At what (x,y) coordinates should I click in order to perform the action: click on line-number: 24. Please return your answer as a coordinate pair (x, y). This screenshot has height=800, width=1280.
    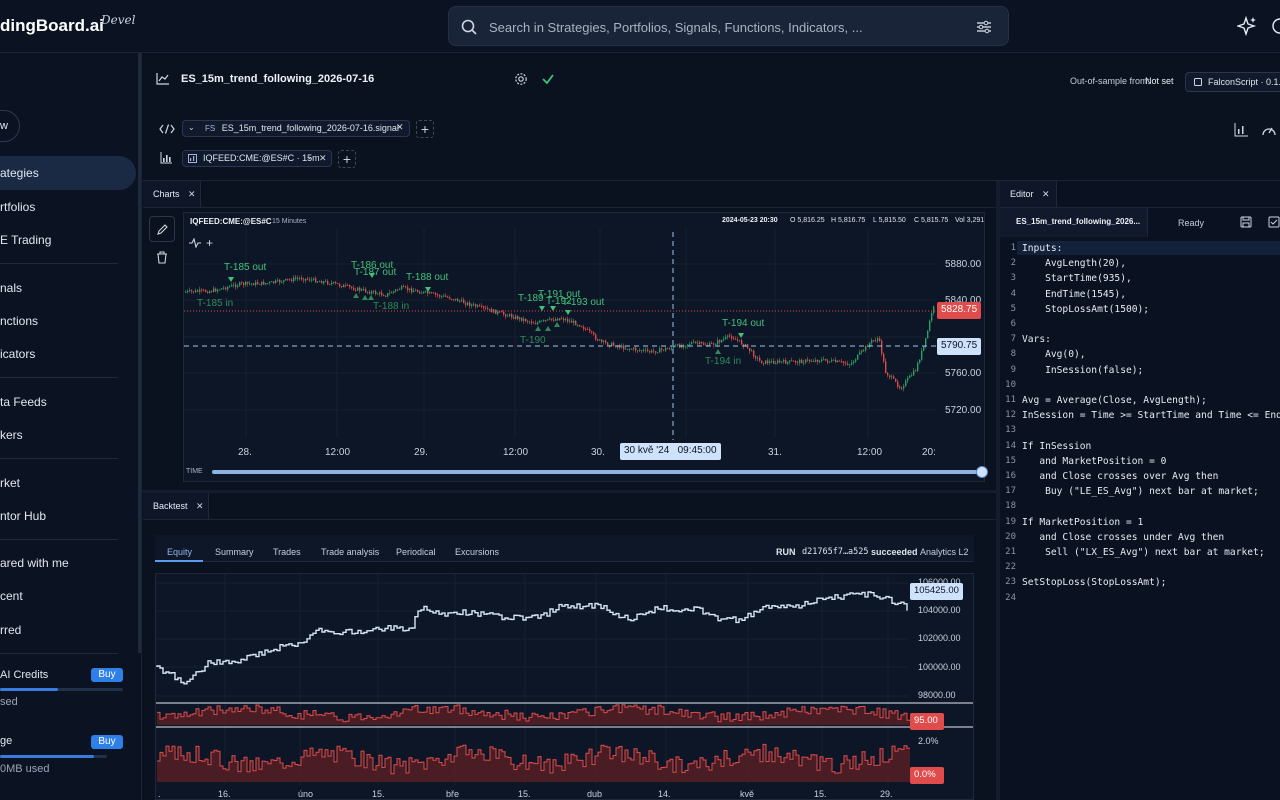
    Looking at the image, I should click on (1010, 597).